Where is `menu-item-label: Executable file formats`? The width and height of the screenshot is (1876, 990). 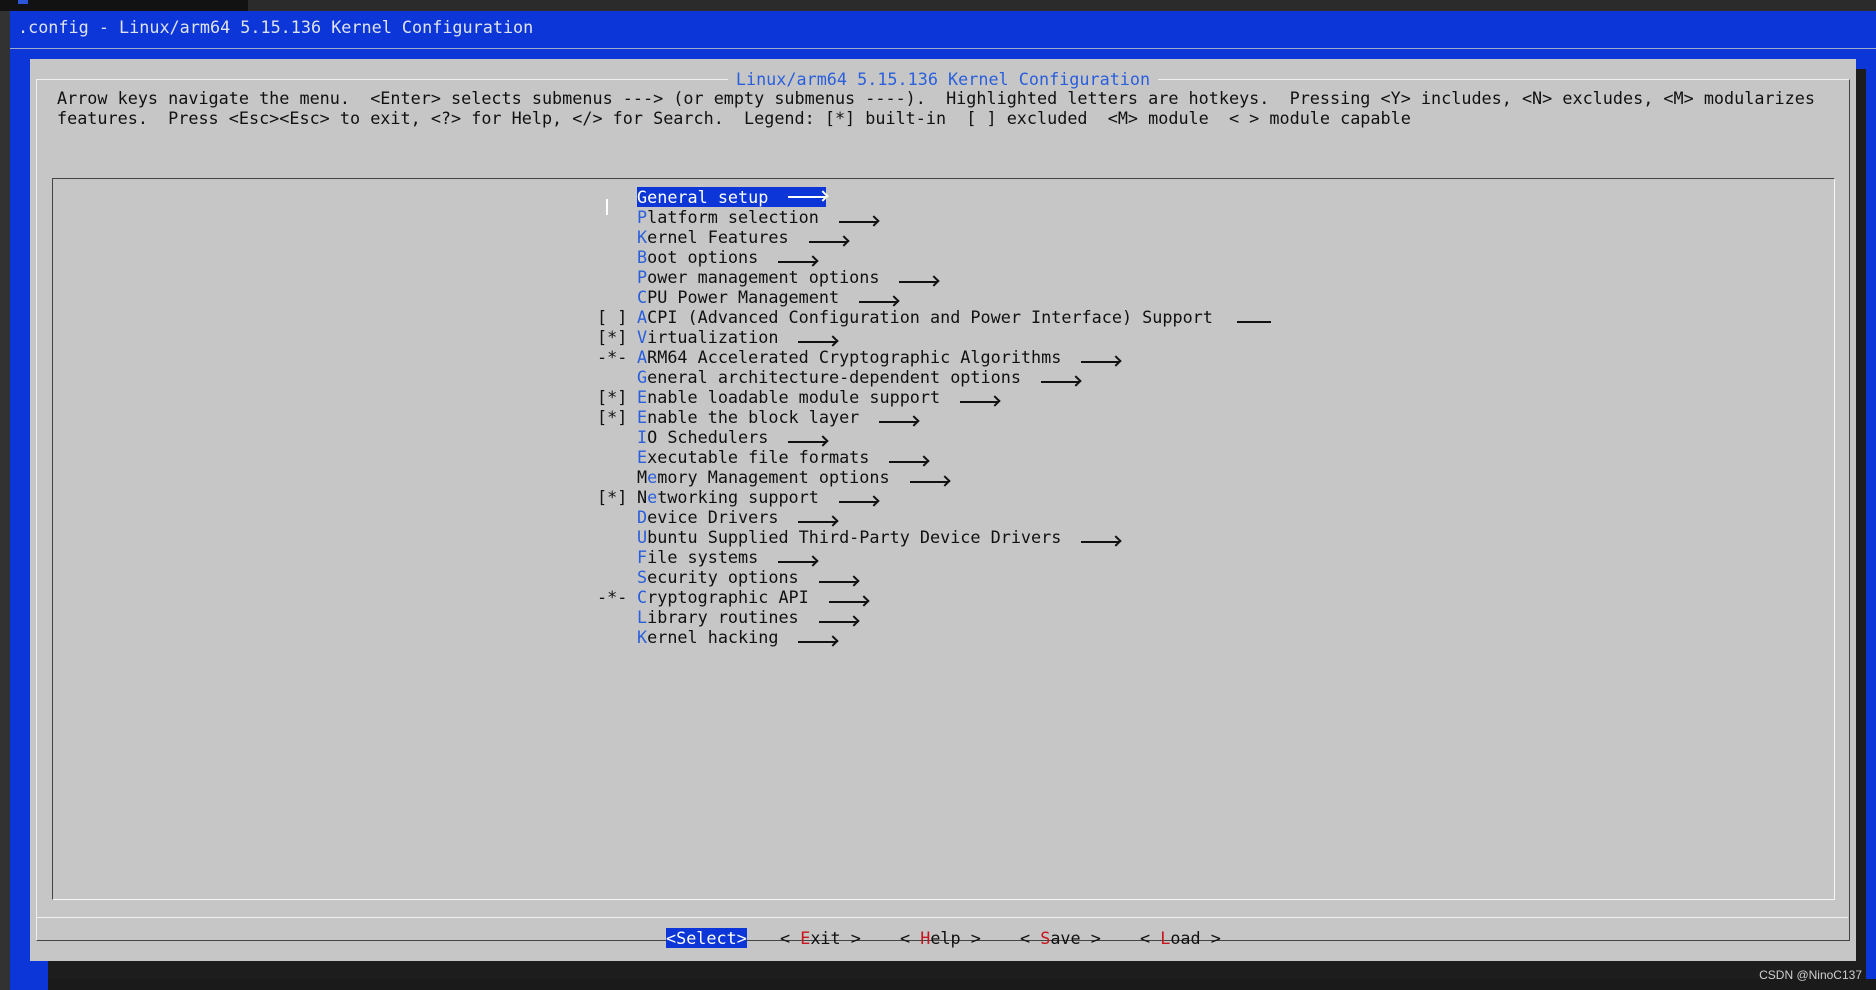 menu-item-label: Executable file formats is located at coordinates (782, 457).